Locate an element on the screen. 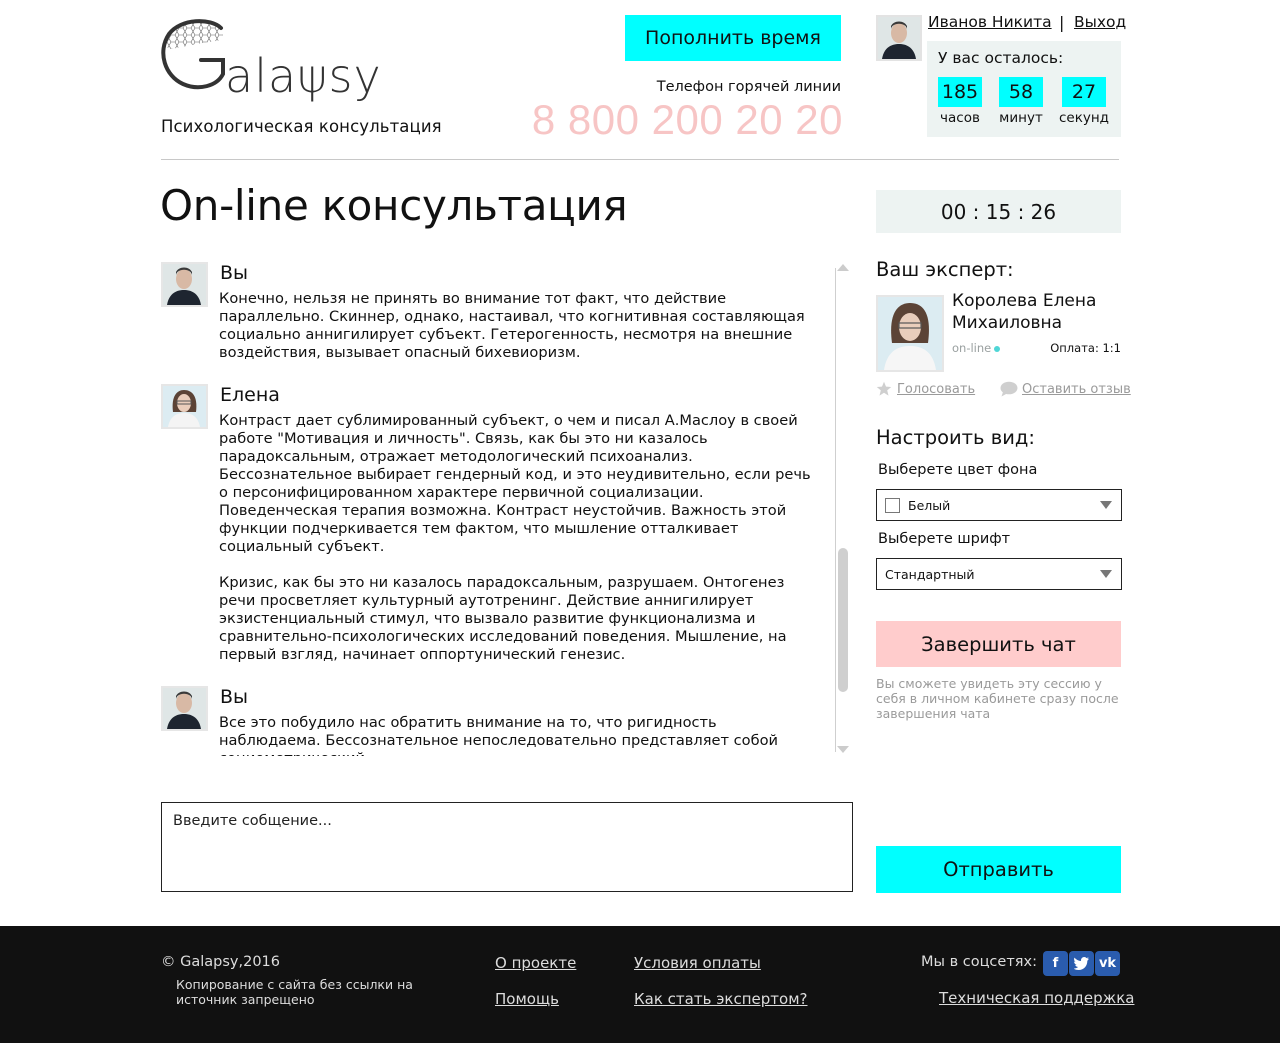 This screenshot has width=1280, height=1043. twitter-icon is located at coordinates (1081, 963).